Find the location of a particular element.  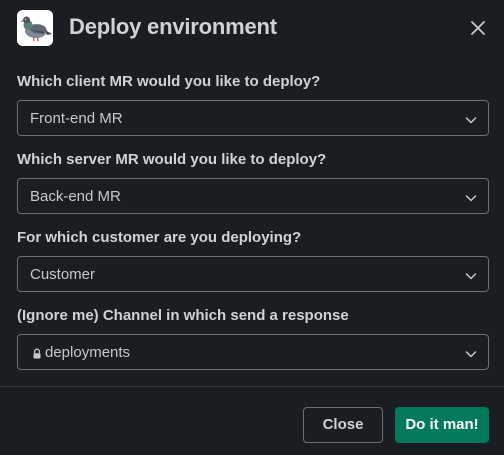

server-mr-value: Back-end MR is located at coordinates (75, 196).